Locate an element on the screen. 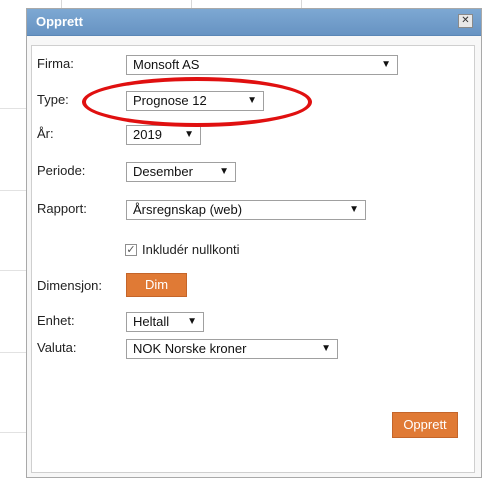 The height and width of the screenshot is (485, 491). dialog-title: Opprett is located at coordinates (59, 21).